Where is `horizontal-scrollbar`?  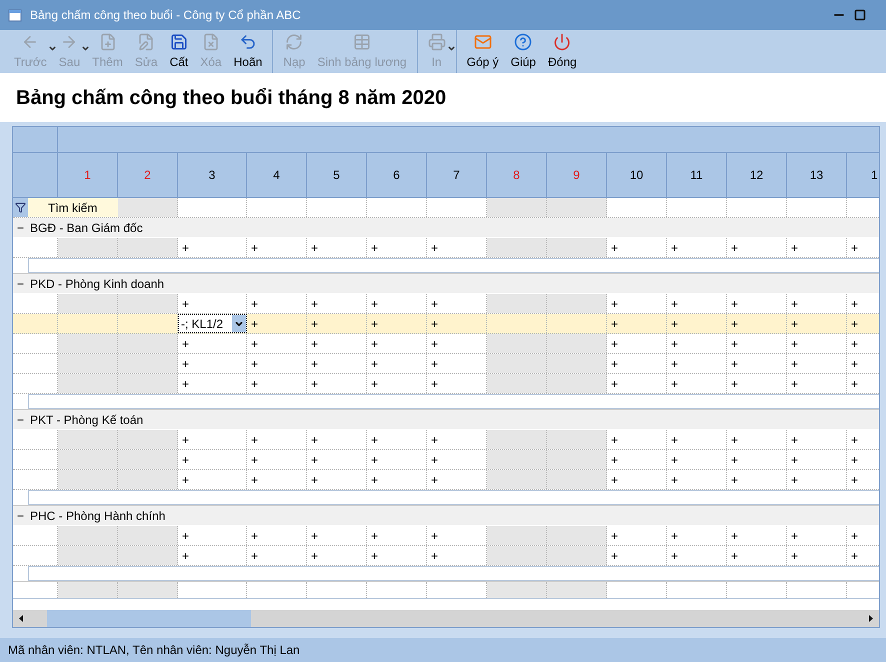
horizontal-scrollbar is located at coordinates (446, 618).